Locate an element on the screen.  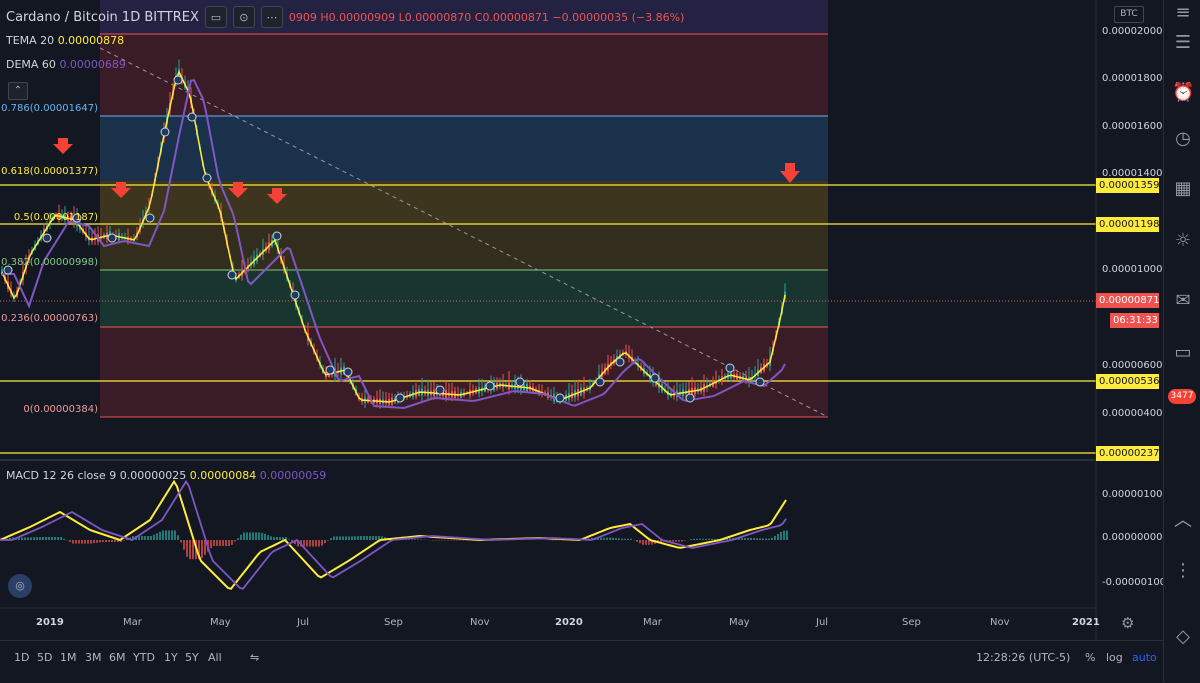
hide-icon: ▭ is located at coordinates (216, 17).